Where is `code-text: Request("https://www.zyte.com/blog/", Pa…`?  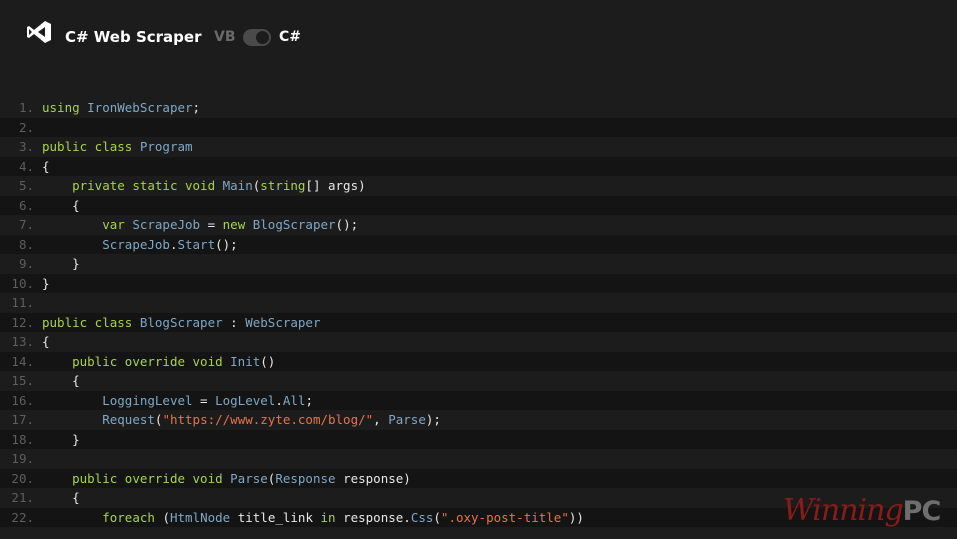 code-text: Request("https://www.zyte.com/blog/", Pa… is located at coordinates (241, 419).